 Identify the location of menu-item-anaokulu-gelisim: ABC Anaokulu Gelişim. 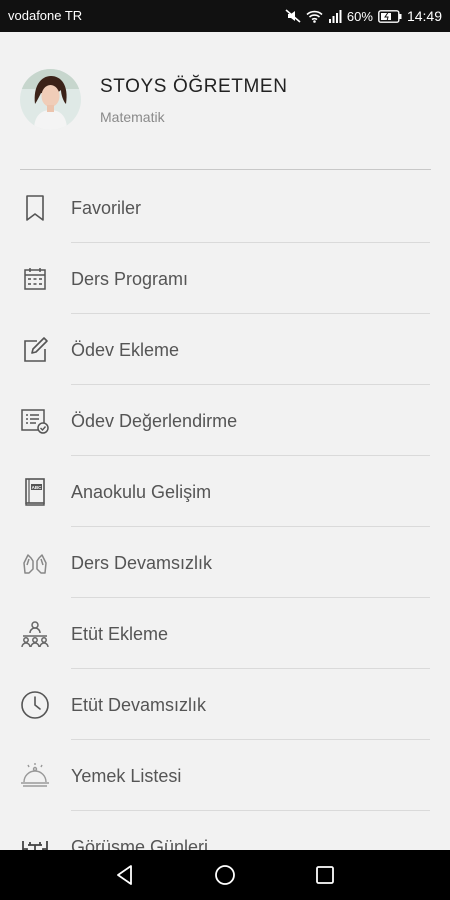
(225, 491).